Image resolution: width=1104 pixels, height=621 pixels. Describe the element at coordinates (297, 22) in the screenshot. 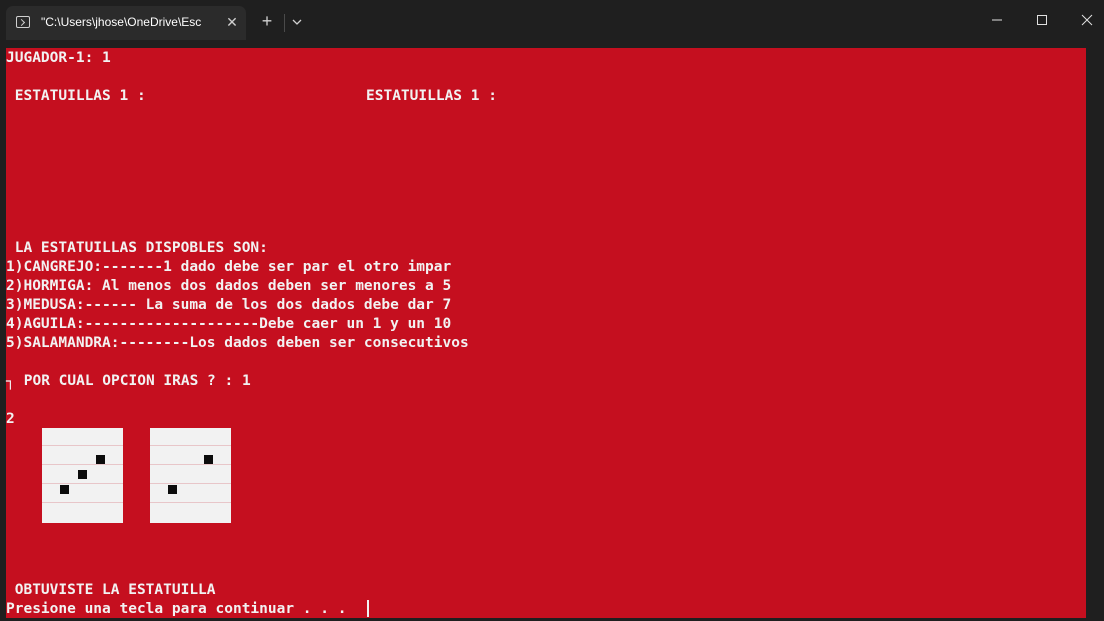

I see `chevron-down-icon` at that location.